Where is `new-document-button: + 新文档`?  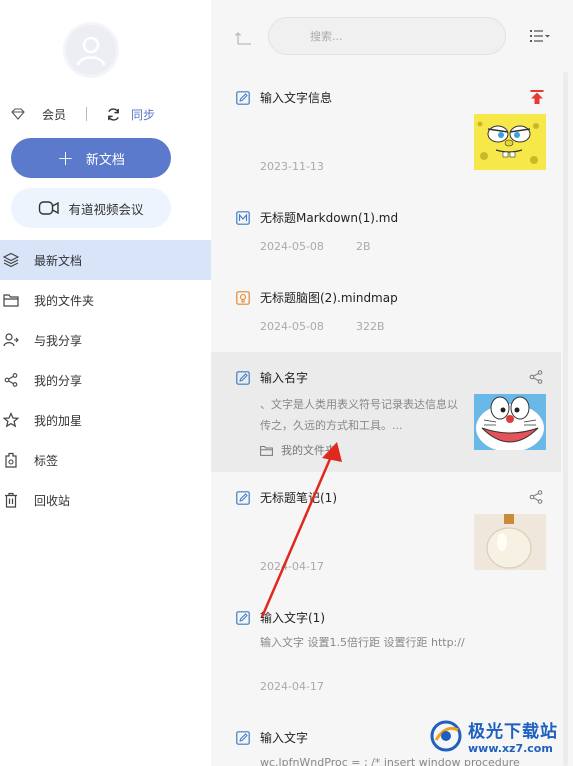
new-document-button: + 新文档 is located at coordinates (91, 158).